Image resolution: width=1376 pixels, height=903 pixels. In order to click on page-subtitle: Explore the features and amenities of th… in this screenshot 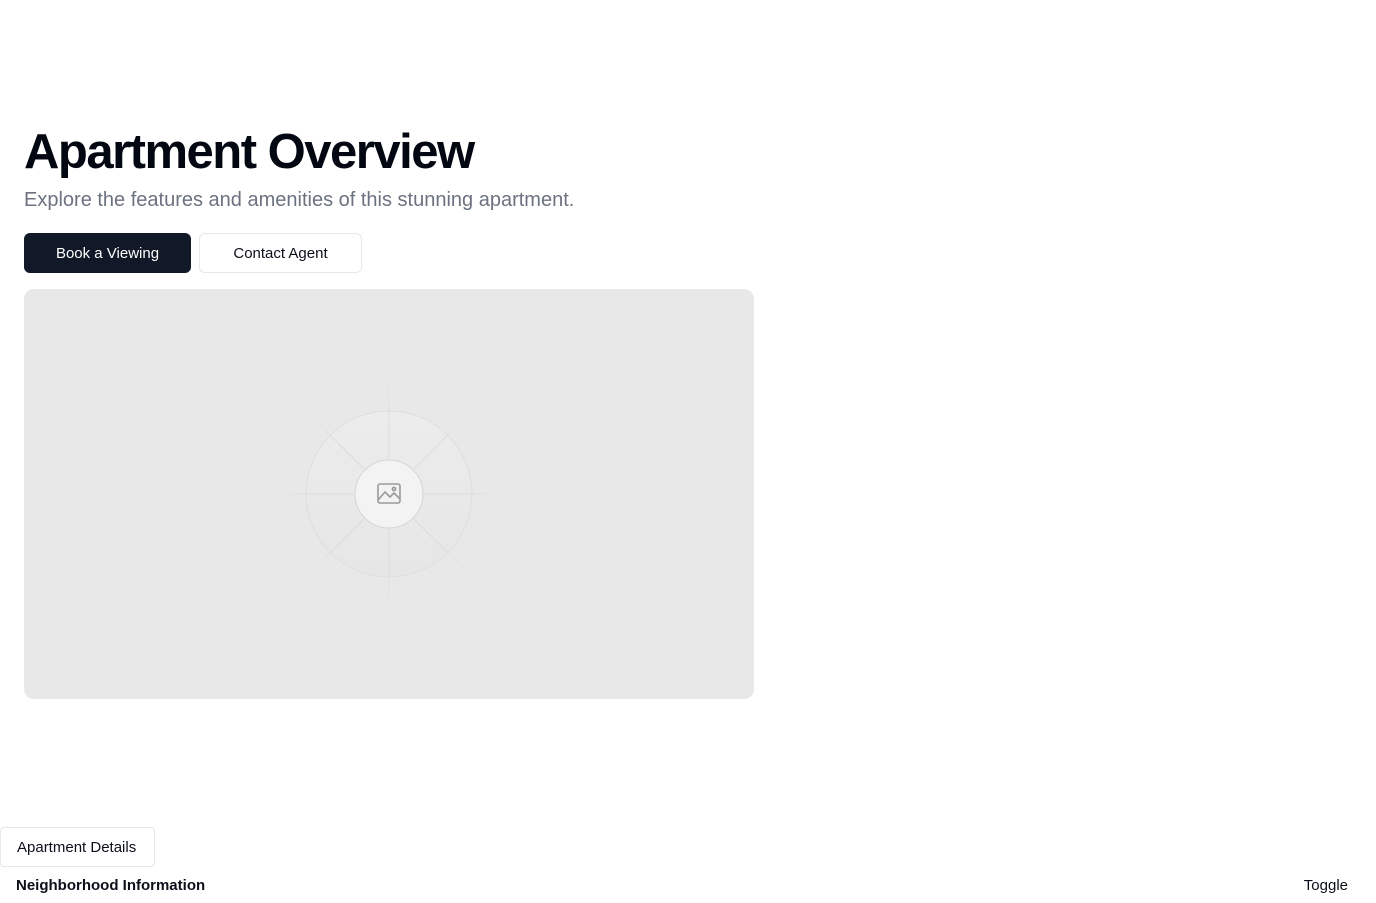, I will do `click(299, 200)`.